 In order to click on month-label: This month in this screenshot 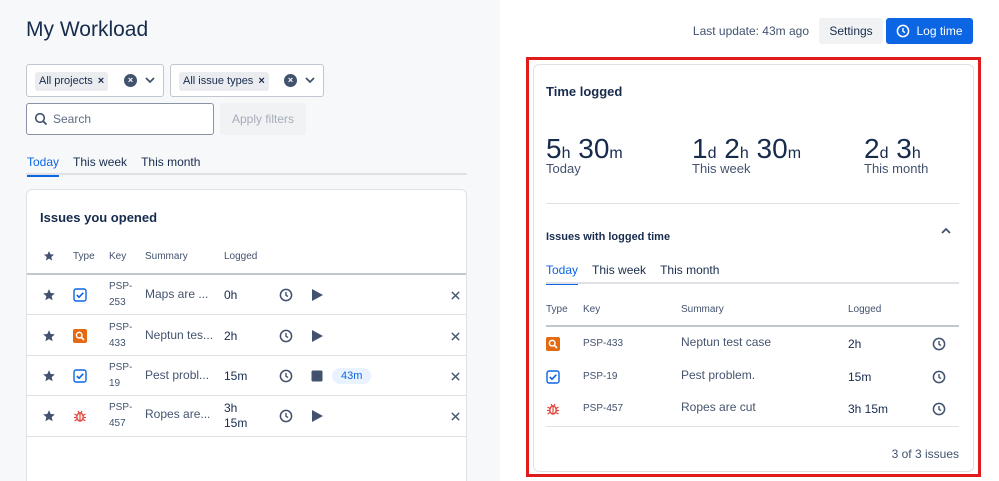, I will do `click(896, 168)`.